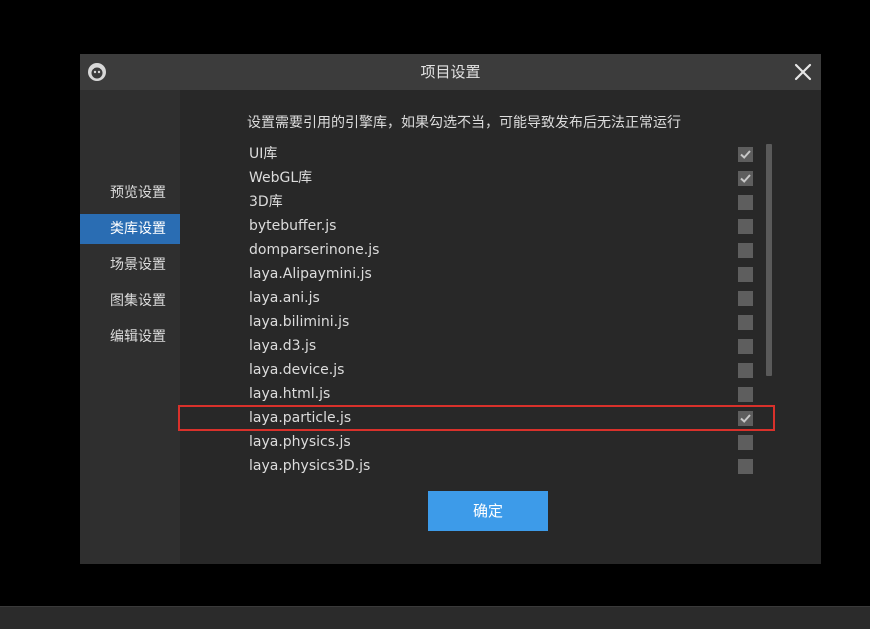 This screenshot has width=870, height=629. Describe the element at coordinates (475, 250) in the screenshot. I see `library-row: domparserinone.js` at that location.